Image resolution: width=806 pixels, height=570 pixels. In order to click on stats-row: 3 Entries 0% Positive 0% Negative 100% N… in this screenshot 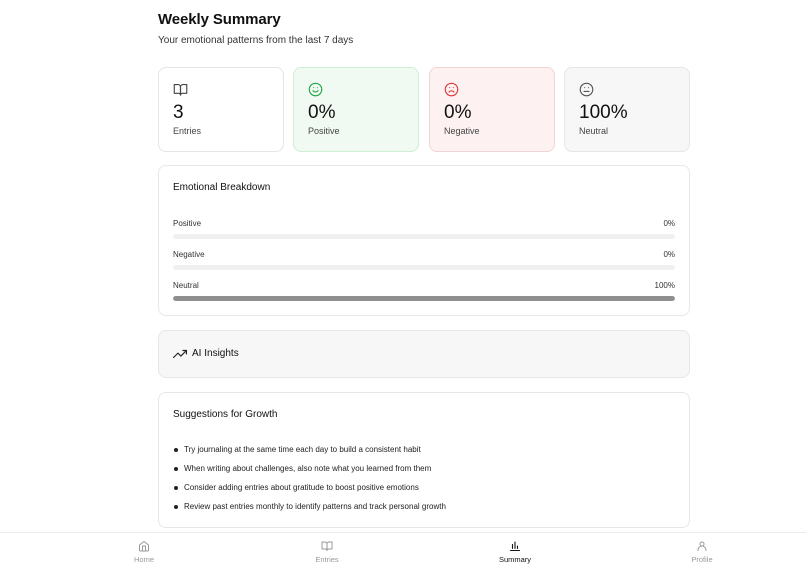, I will do `click(424, 109)`.